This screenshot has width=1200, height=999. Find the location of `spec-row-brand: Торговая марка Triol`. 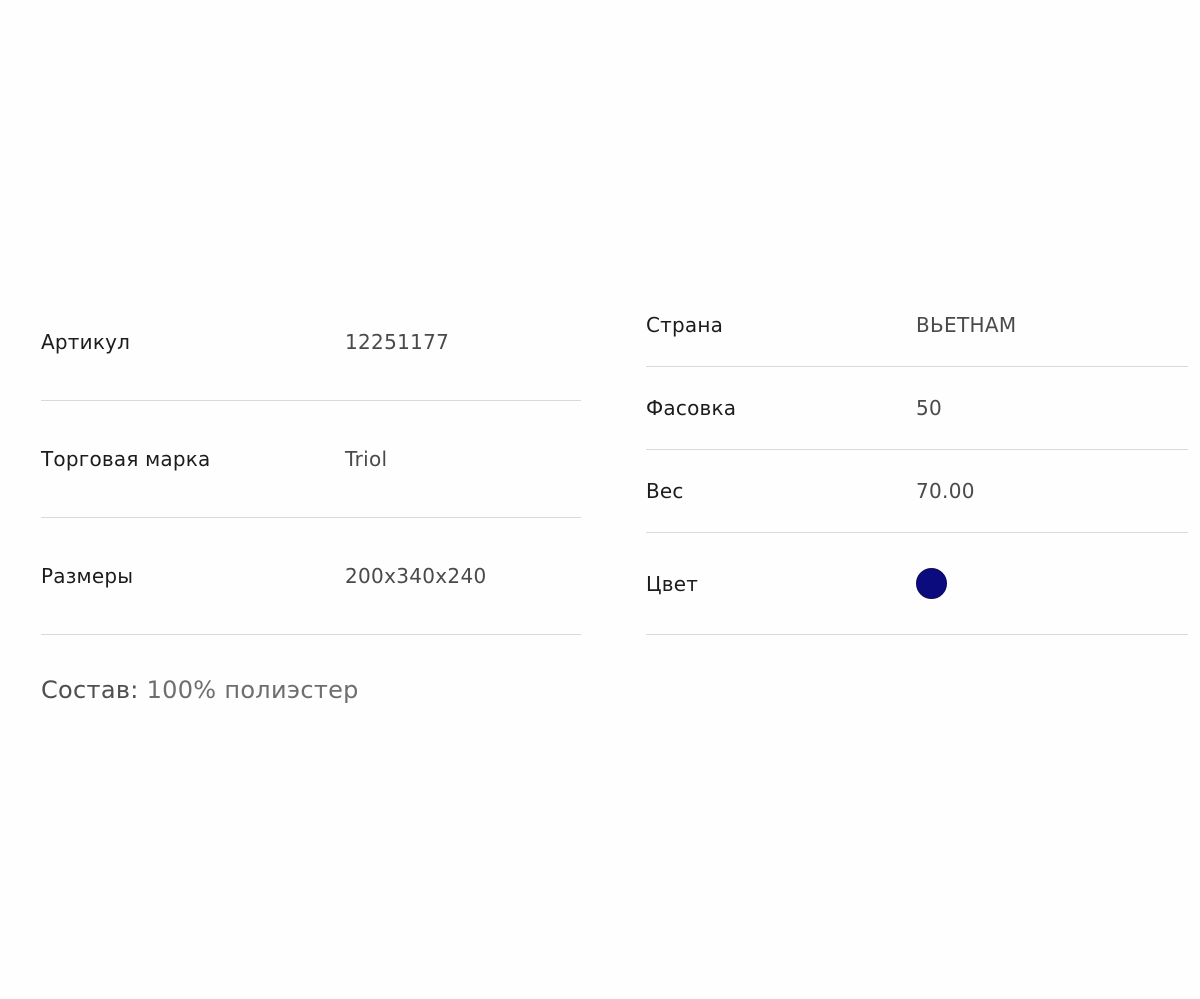

spec-row-brand: Торговая марка Triol is located at coordinates (311, 459).